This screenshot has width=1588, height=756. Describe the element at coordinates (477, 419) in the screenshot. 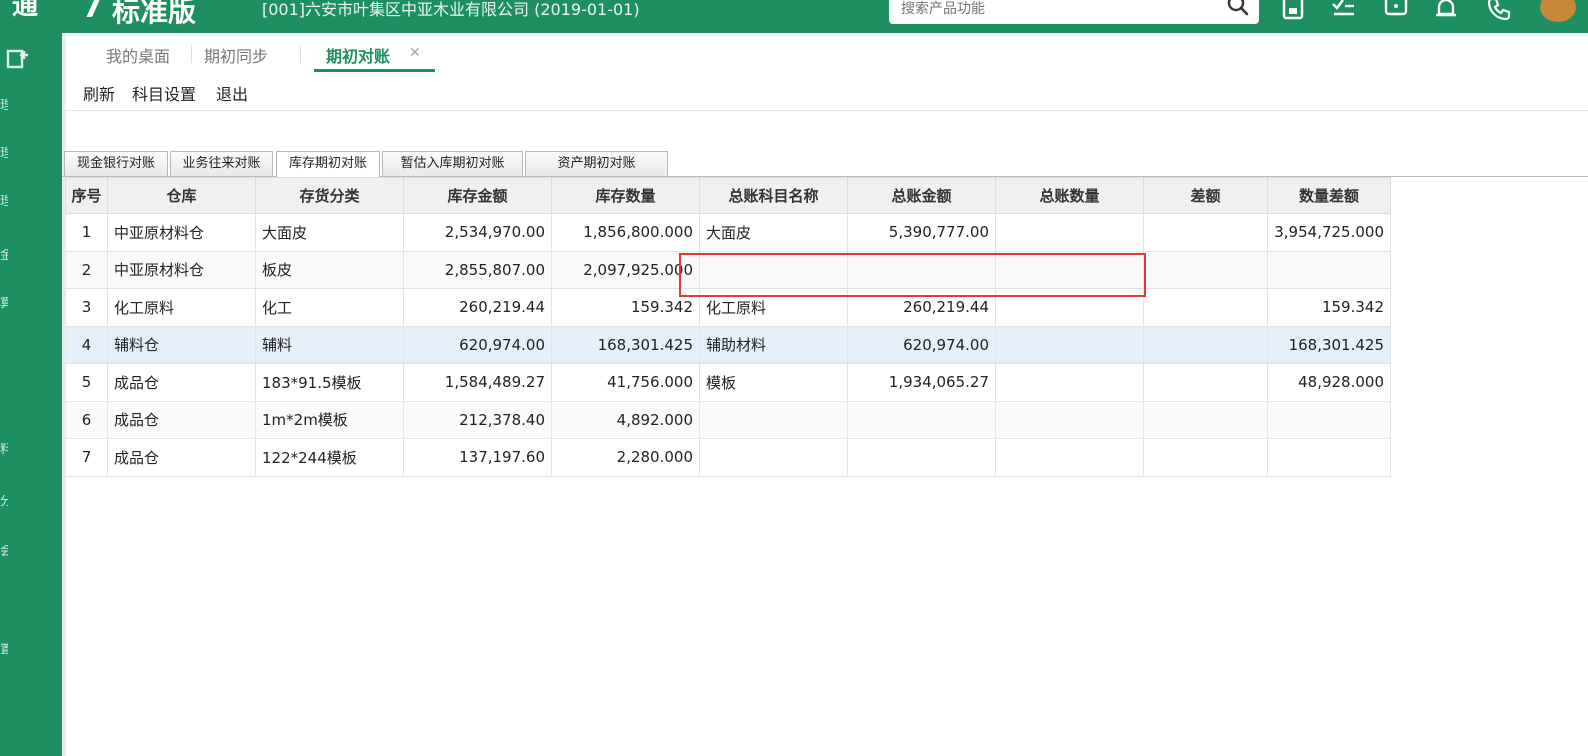

I see `cell-stock-amount: 212,378.40` at that location.